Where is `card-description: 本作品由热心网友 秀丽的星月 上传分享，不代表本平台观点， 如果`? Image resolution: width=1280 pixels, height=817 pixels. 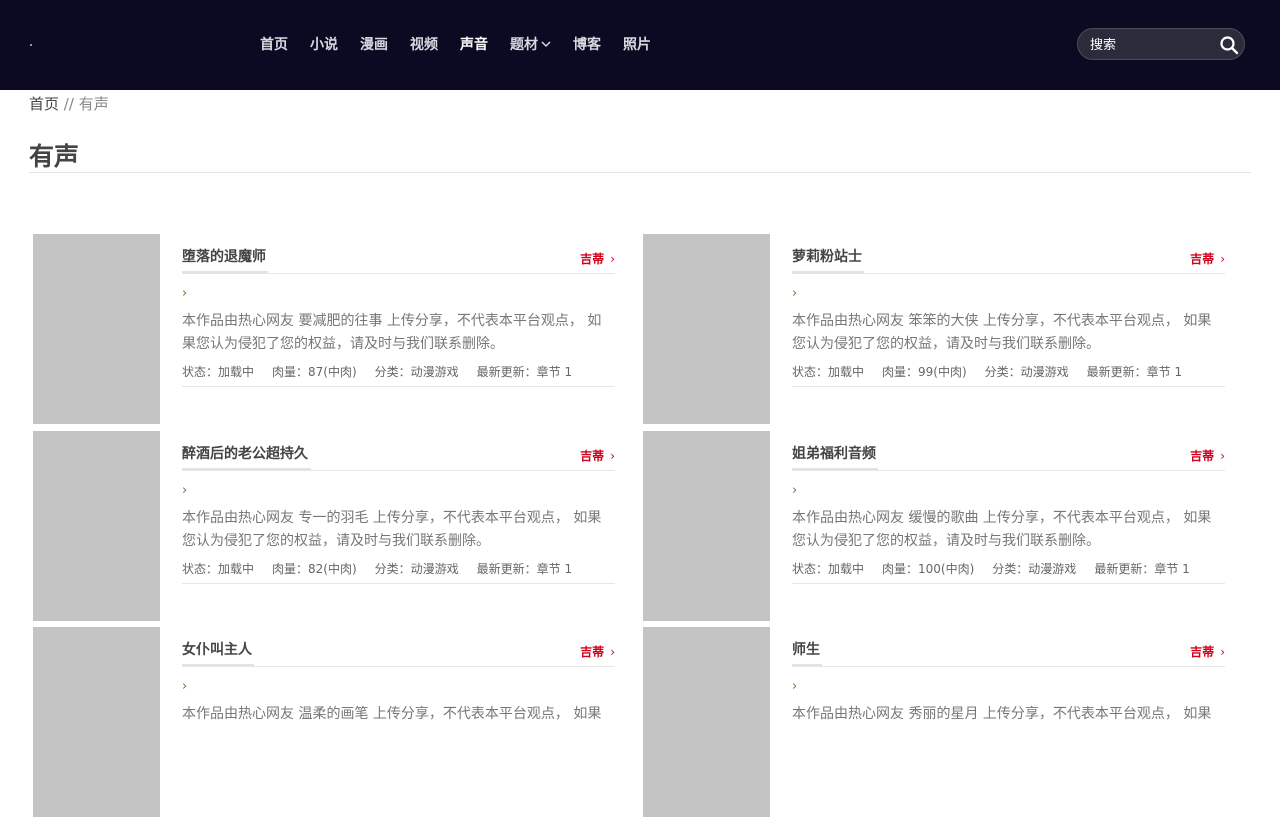
card-description: 本作品由热心网友 秀丽的星月 上传分享，不代表本平台观点， 如果 is located at coordinates (1002, 714).